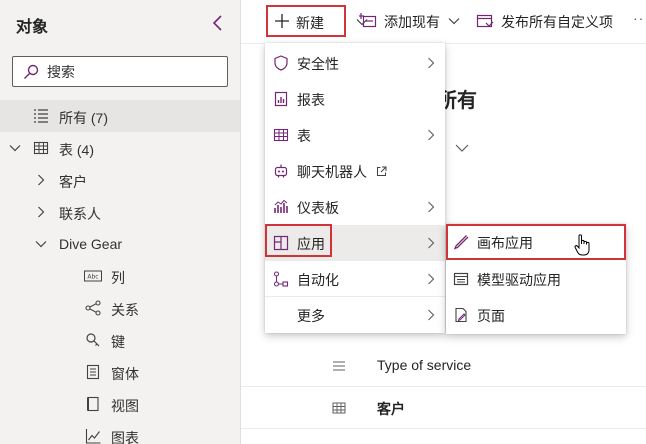 This screenshot has height=444, width=646. What do you see at coordinates (73, 182) in the screenshot?
I see `tree-item-label: 客户` at bounding box center [73, 182].